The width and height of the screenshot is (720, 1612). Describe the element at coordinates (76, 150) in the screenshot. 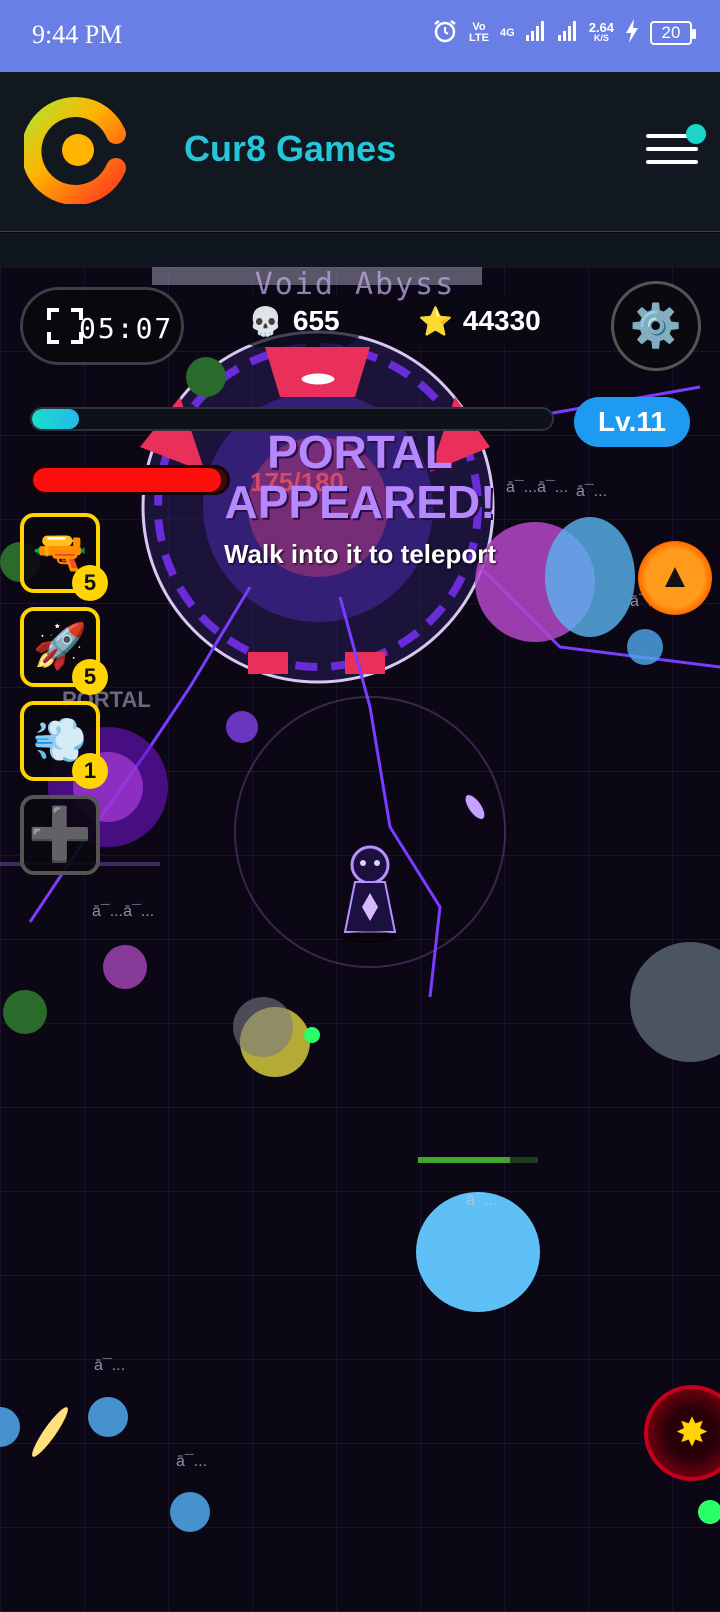

I see `cur8-logo-icon` at that location.